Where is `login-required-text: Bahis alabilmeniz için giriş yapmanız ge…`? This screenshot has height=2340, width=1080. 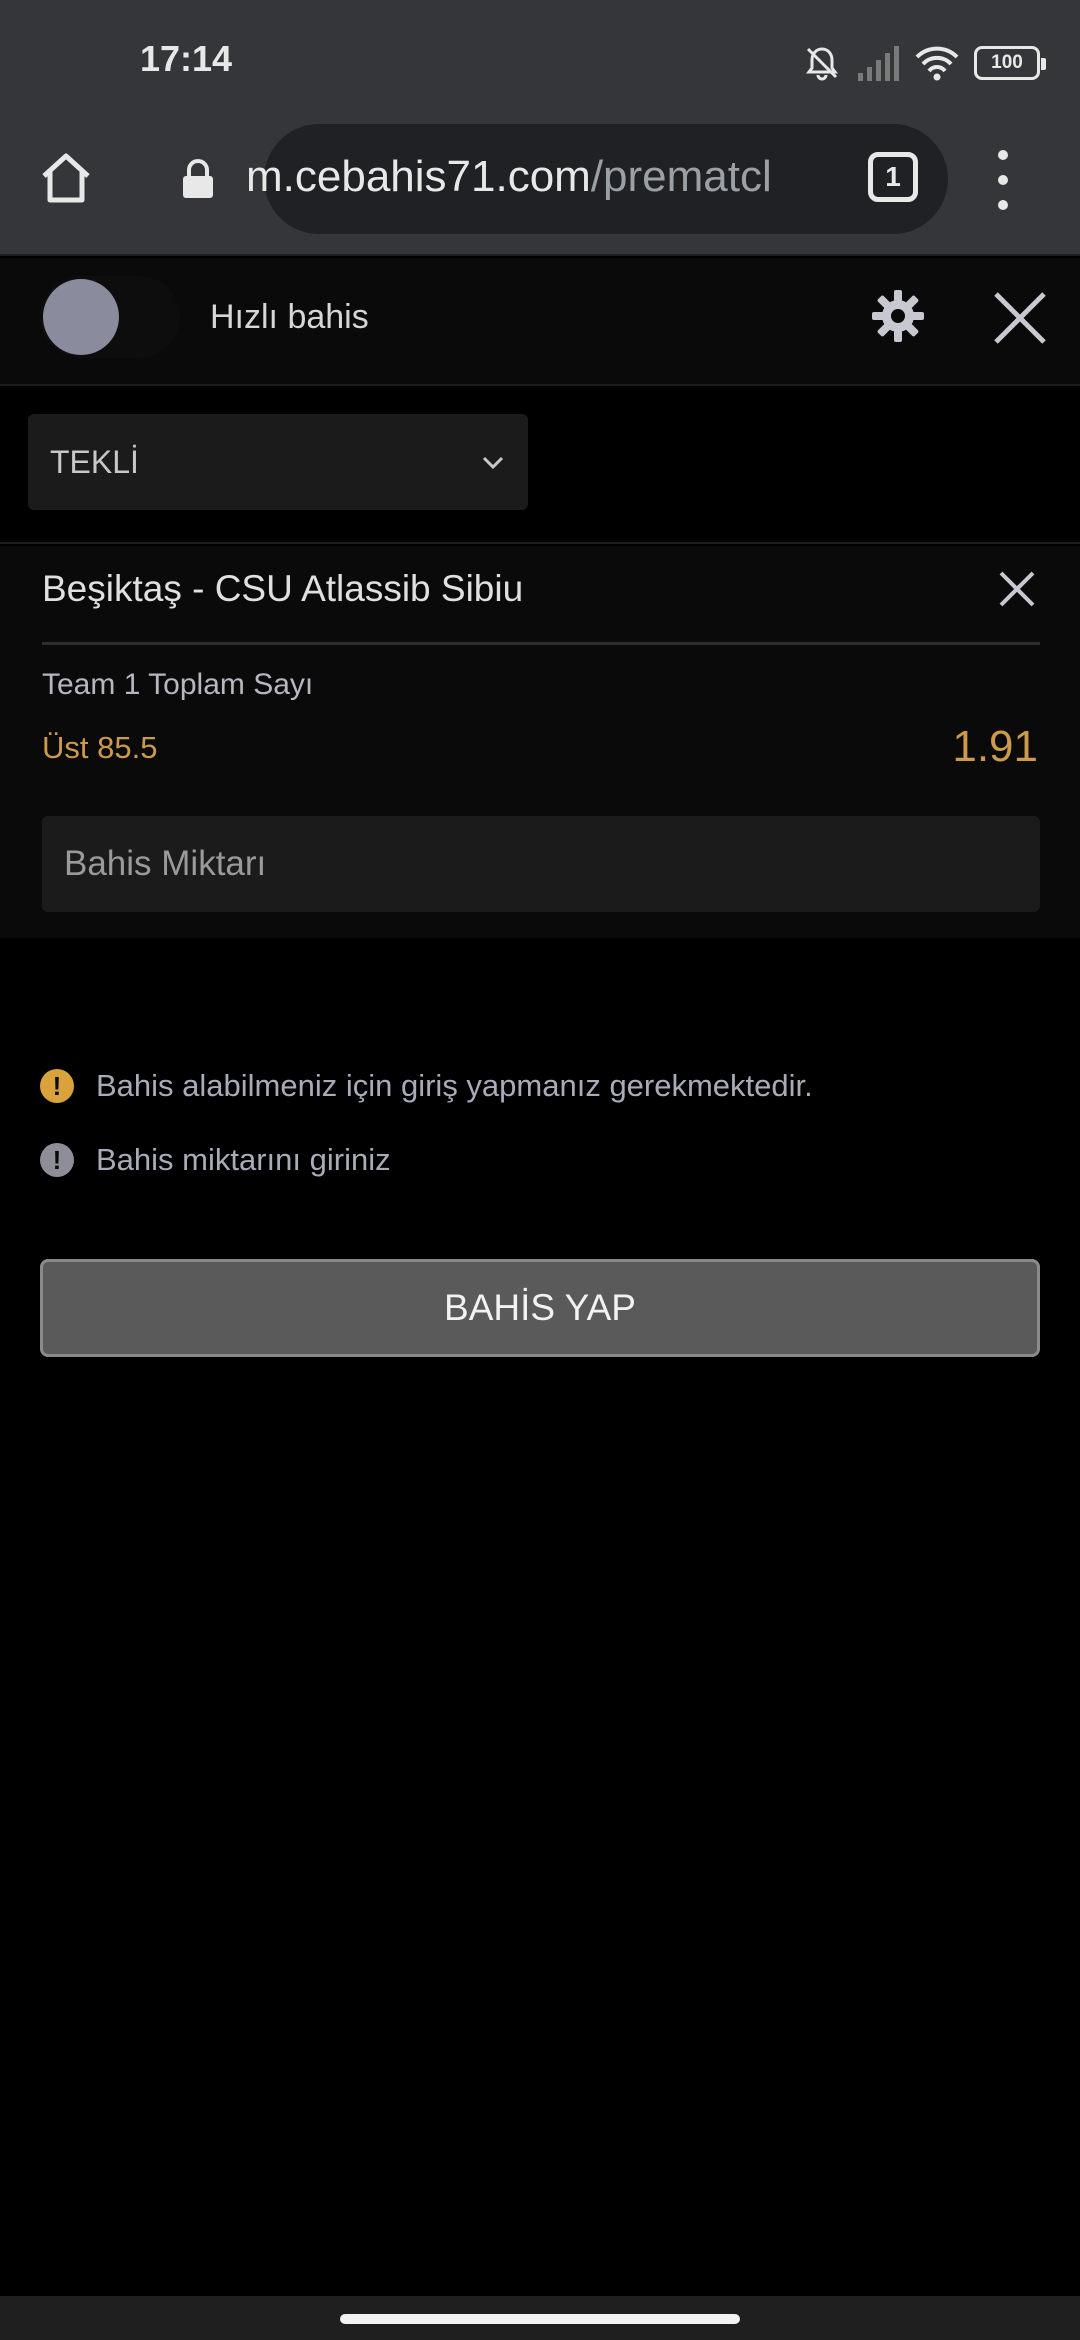
login-required-text: Bahis alabilmeniz için giriş yapmanız ge… is located at coordinates (454, 1085).